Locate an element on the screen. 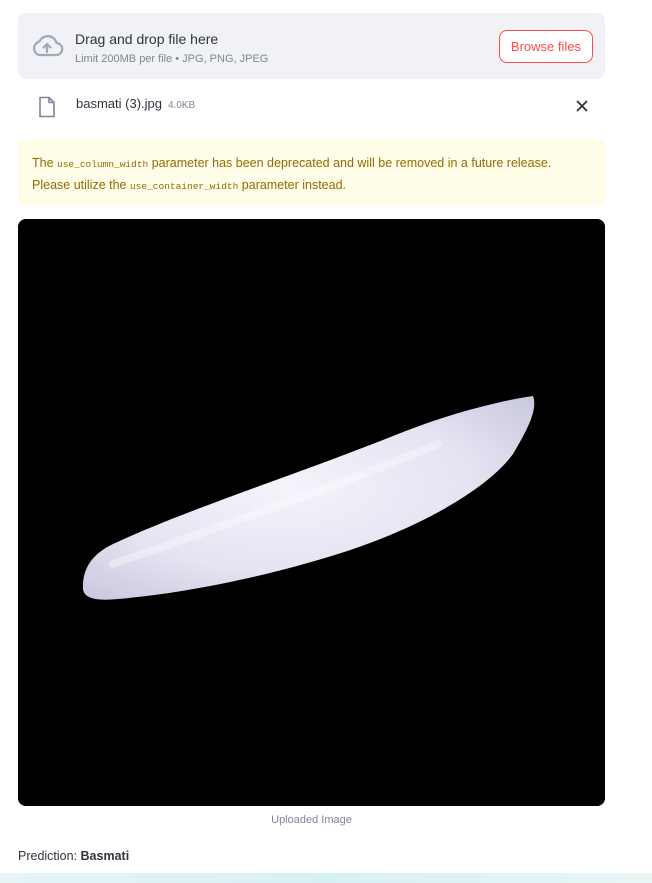  warning-text-3: parameter instead. is located at coordinates (292, 185).